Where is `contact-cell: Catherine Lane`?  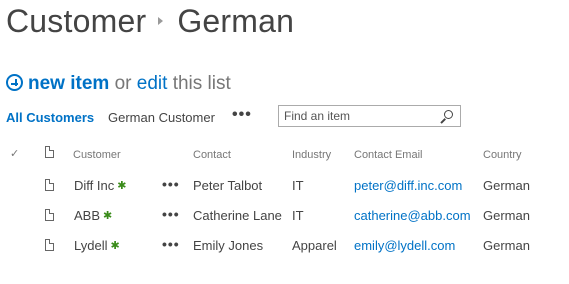 contact-cell: Catherine Lane is located at coordinates (237, 215).